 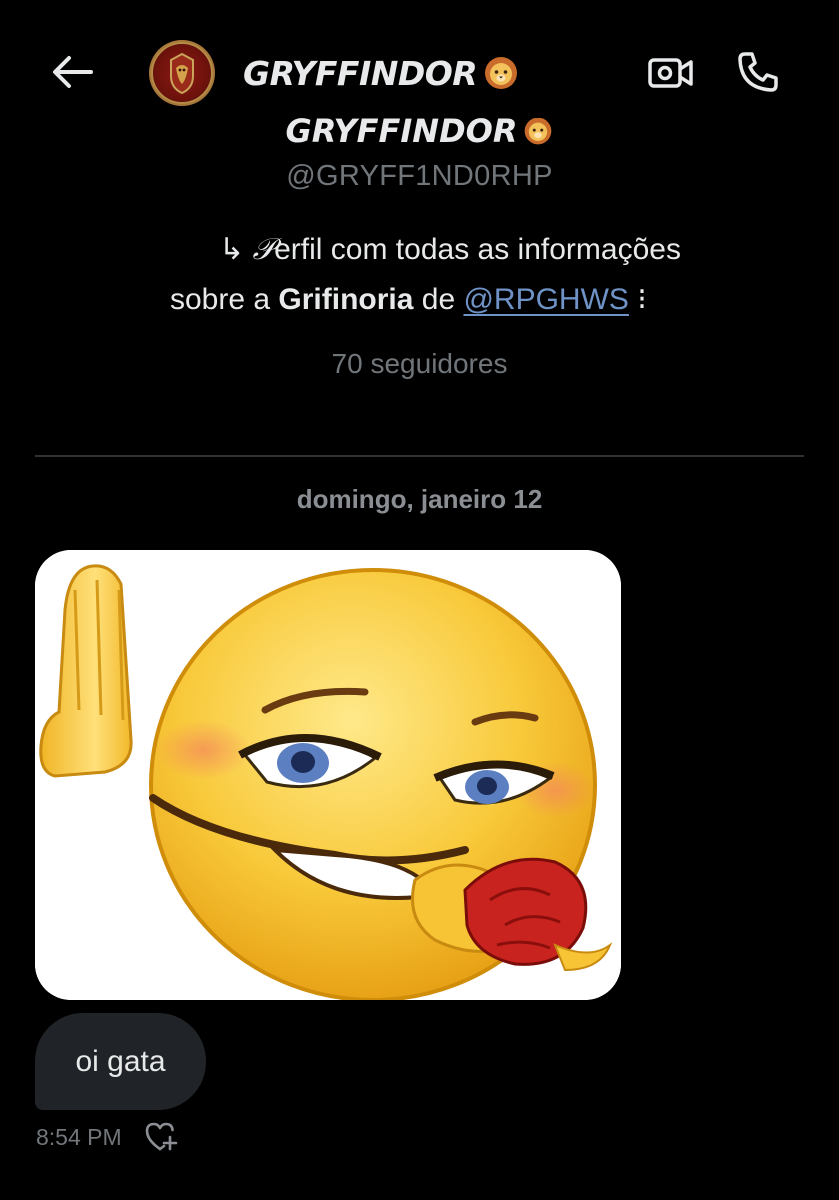 I want to click on back-arrow-icon, so click(x=73, y=72).